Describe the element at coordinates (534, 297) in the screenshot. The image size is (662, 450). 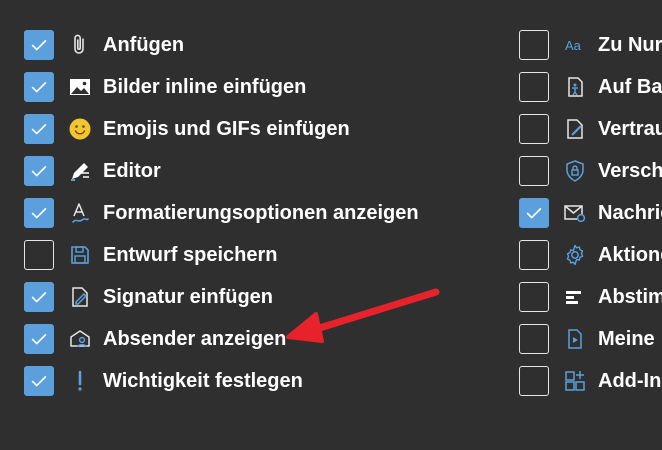
I see `checkbox-abstim` at that location.